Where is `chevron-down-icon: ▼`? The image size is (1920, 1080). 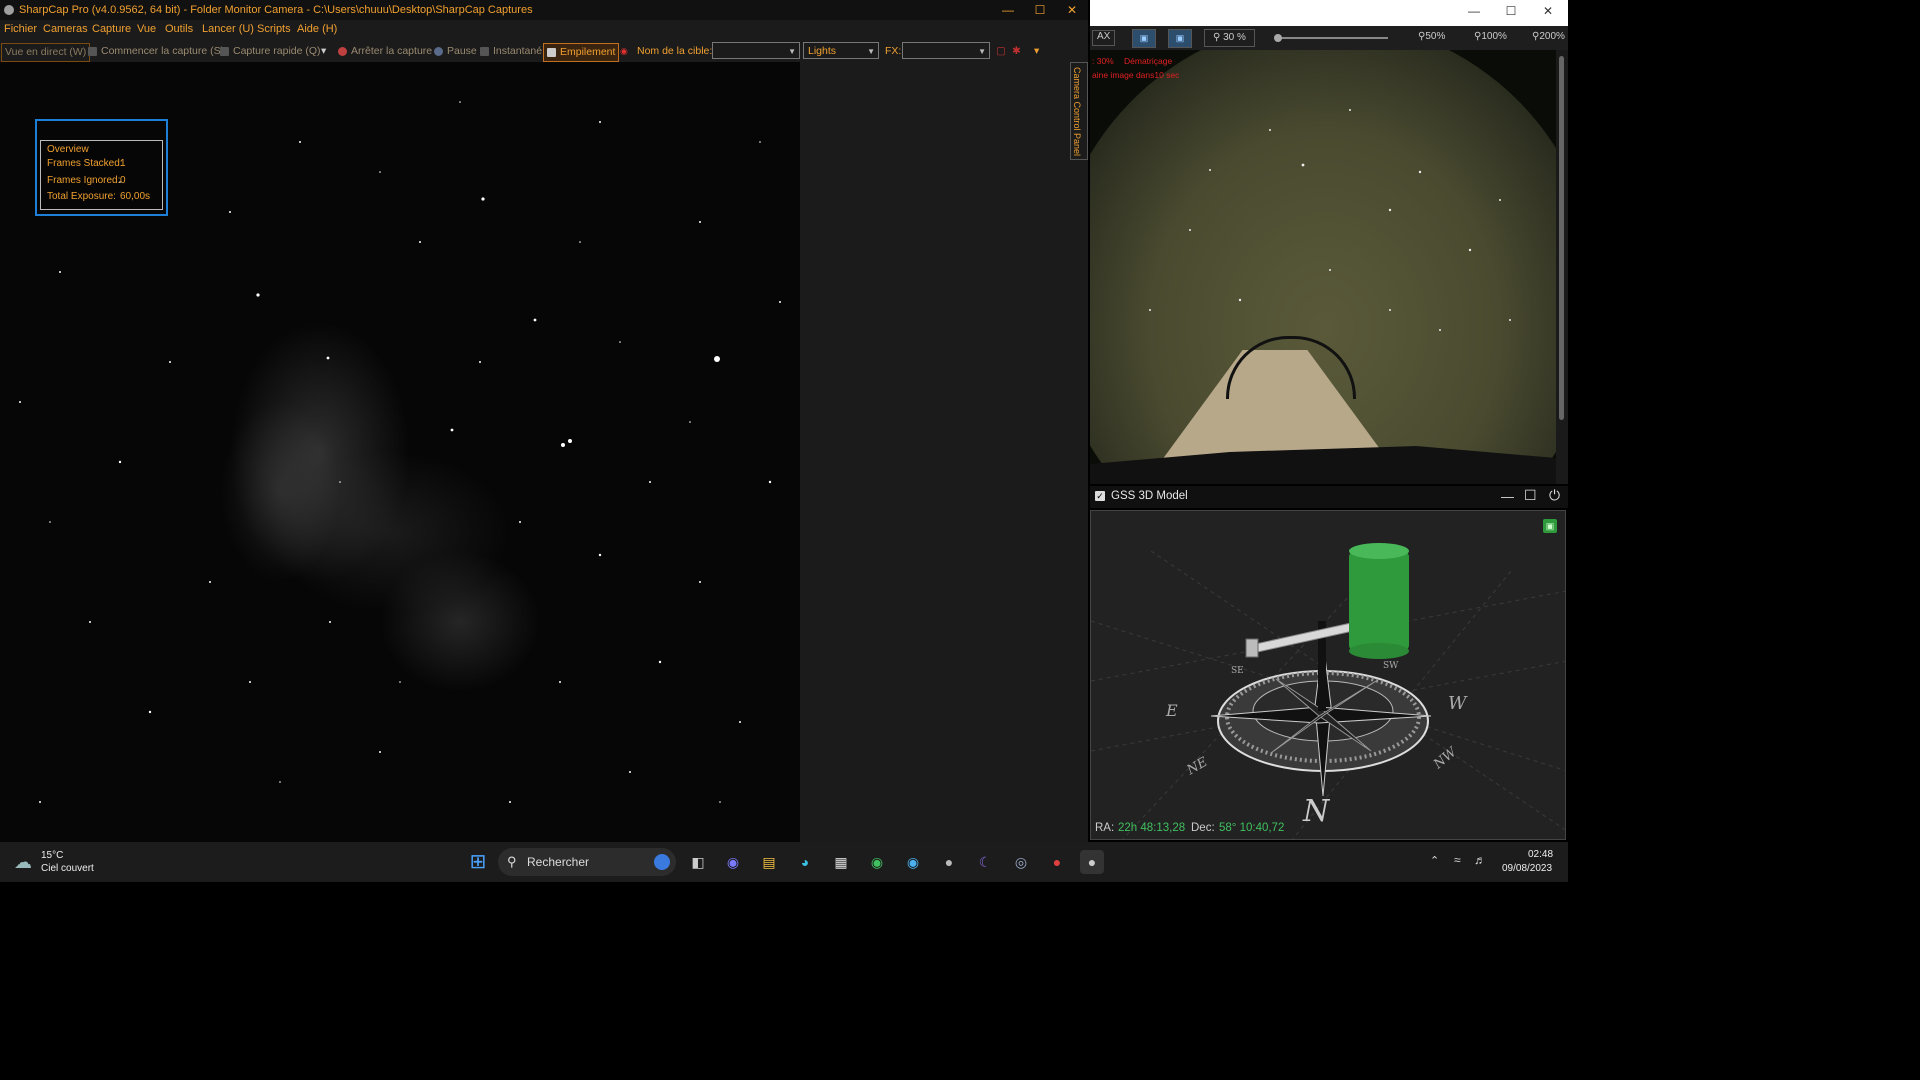
chevron-down-icon: ▼ is located at coordinates (982, 51).